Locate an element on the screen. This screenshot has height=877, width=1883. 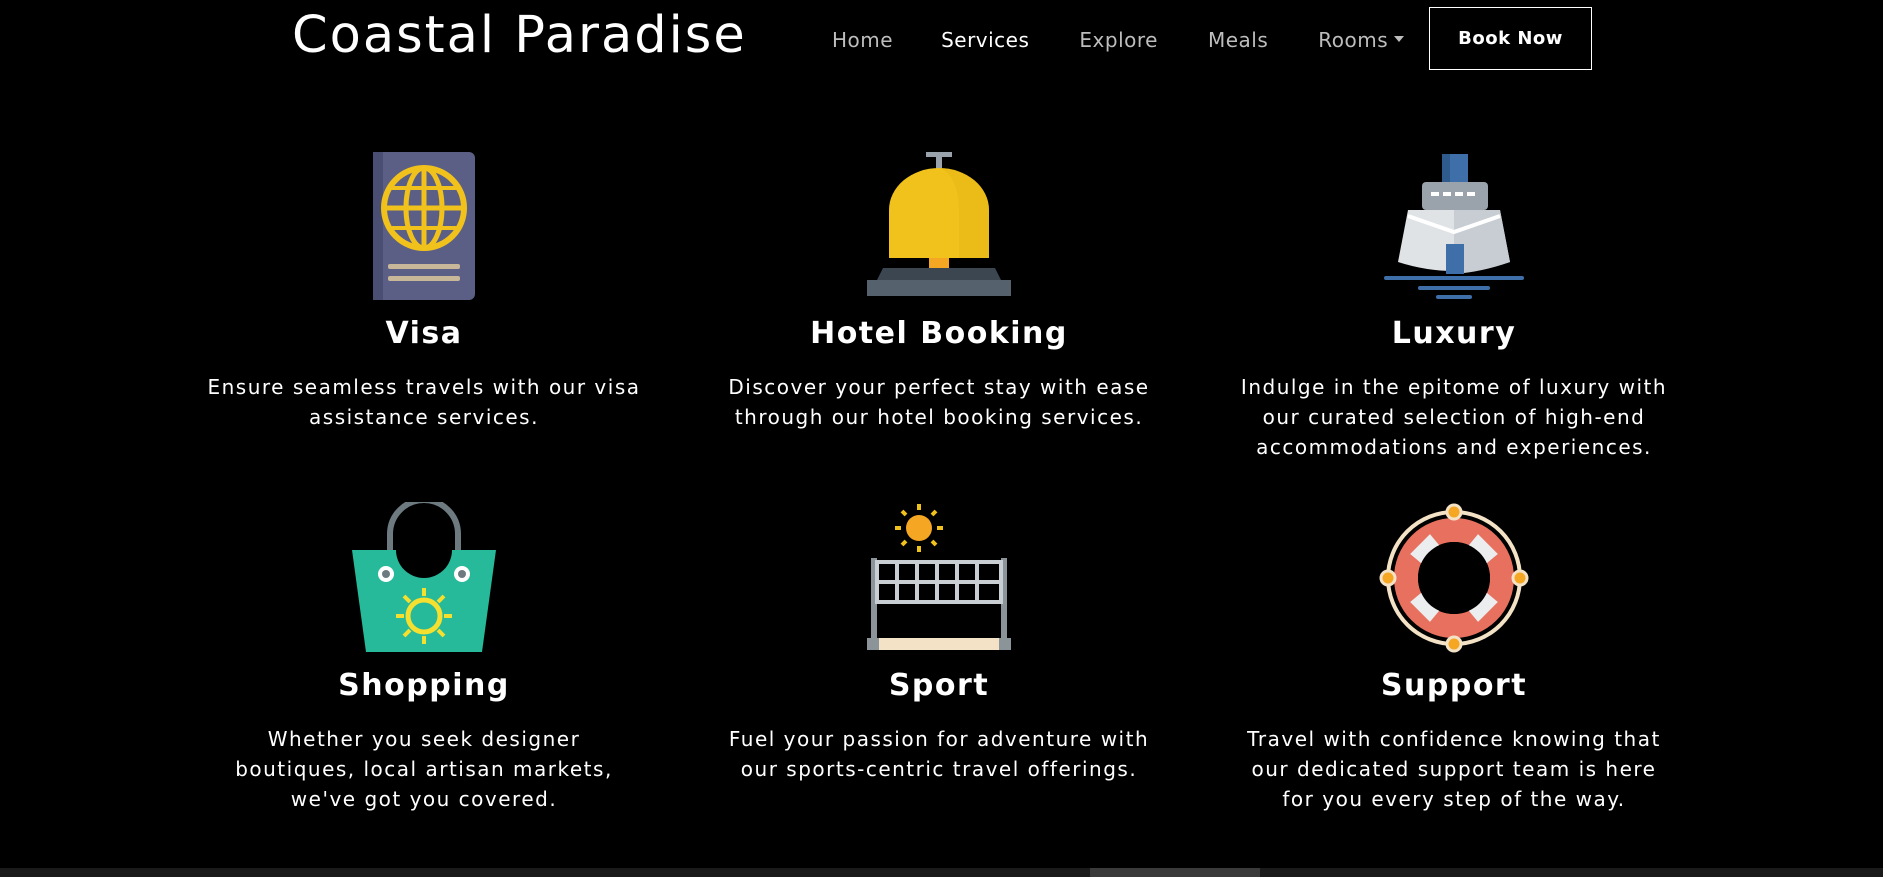
nav-rooms-label: Rooms is located at coordinates (1353, 40).